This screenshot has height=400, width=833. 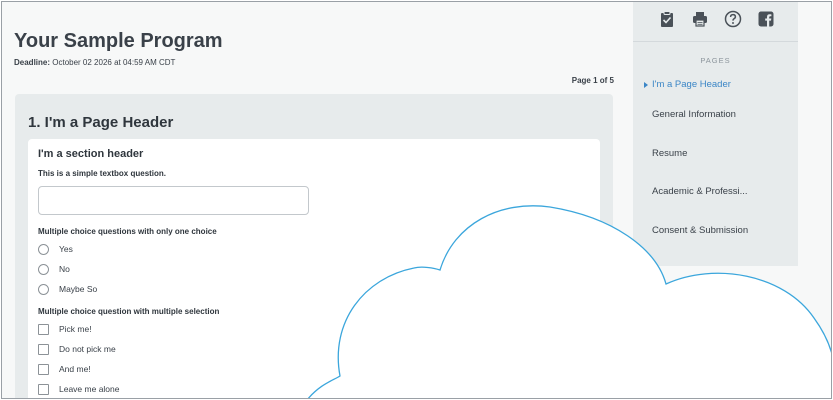 What do you see at coordinates (114, 62) in the screenshot?
I see `deadline-value: October 02 2026 at 04:59 AM CDT` at bounding box center [114, 62].